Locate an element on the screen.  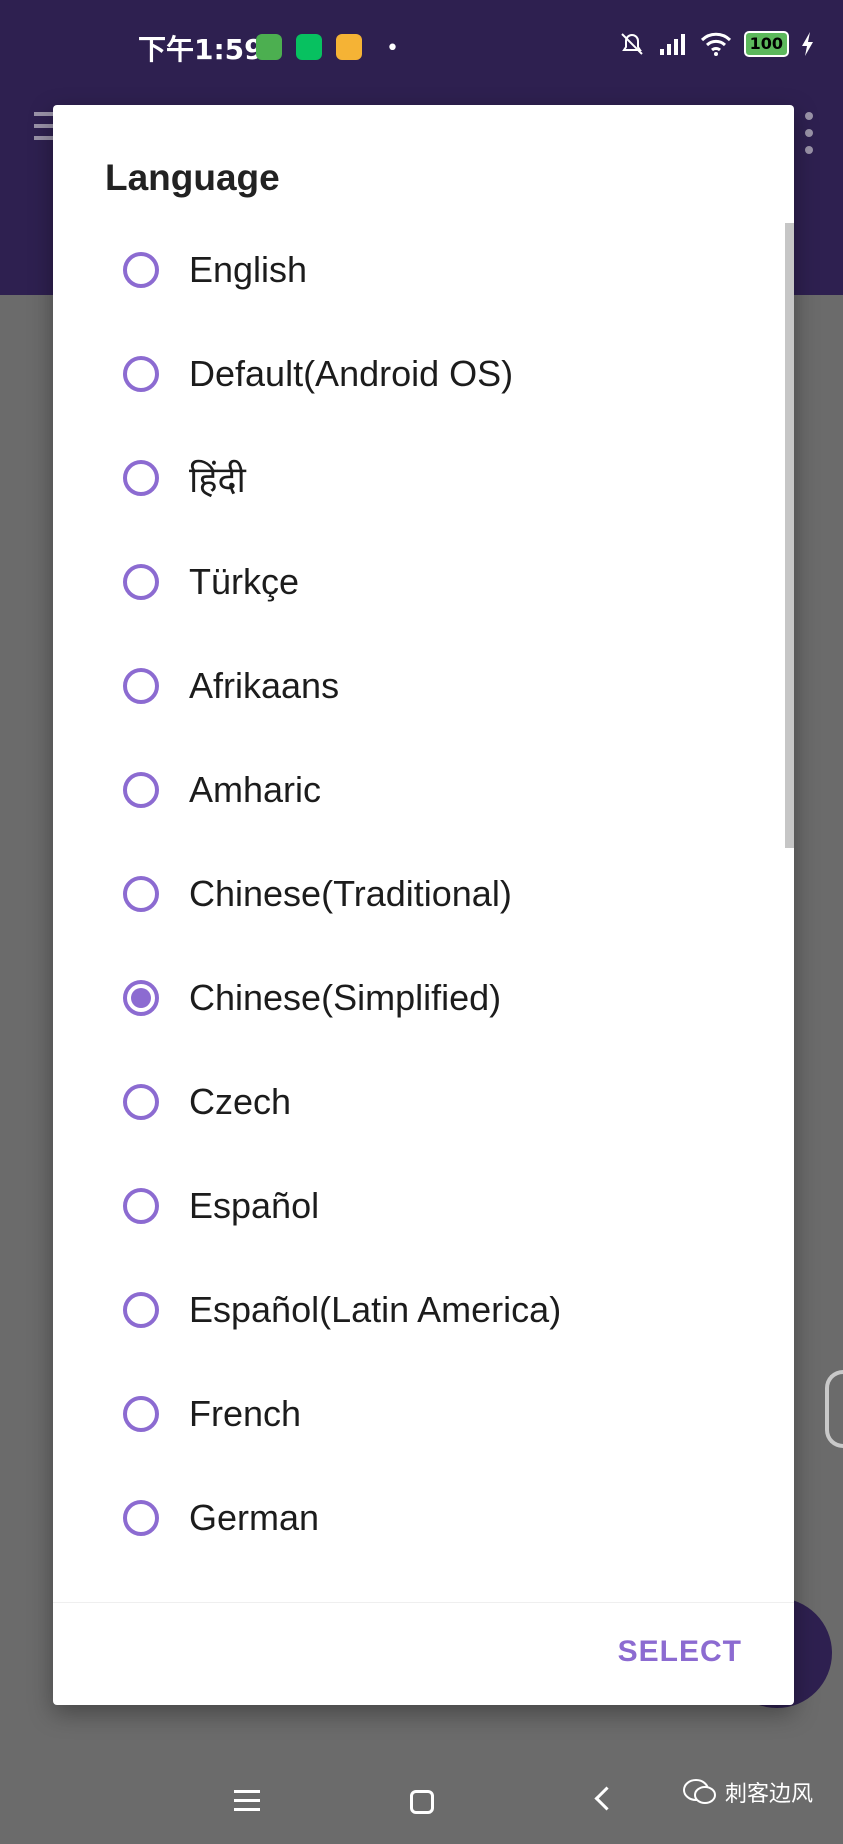
signal-icon is located at coordinates (672, 44).